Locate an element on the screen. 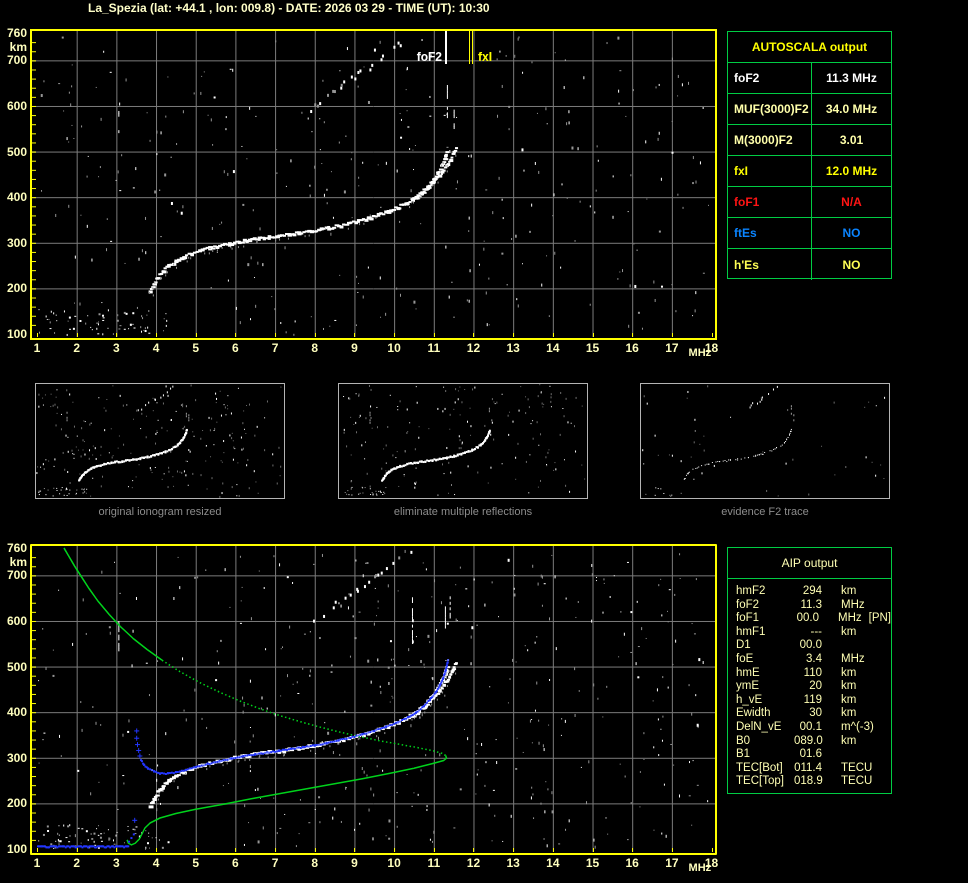 This screenshot has width=968, height=883. thumbnail-caption: original ionogram resized is located at coordinates (160, 512).